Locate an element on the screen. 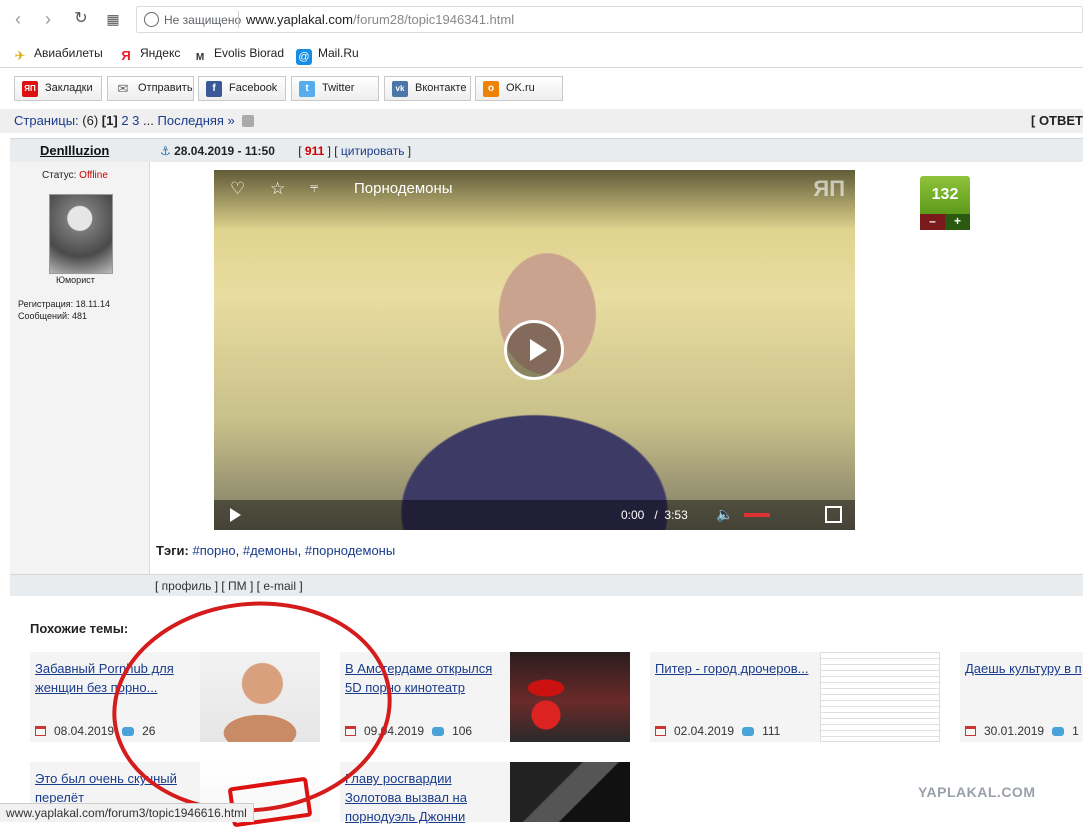 The width and height of the screenshot is (1083, 827). back-icon: ‹ is located at coordinates (18, 19).